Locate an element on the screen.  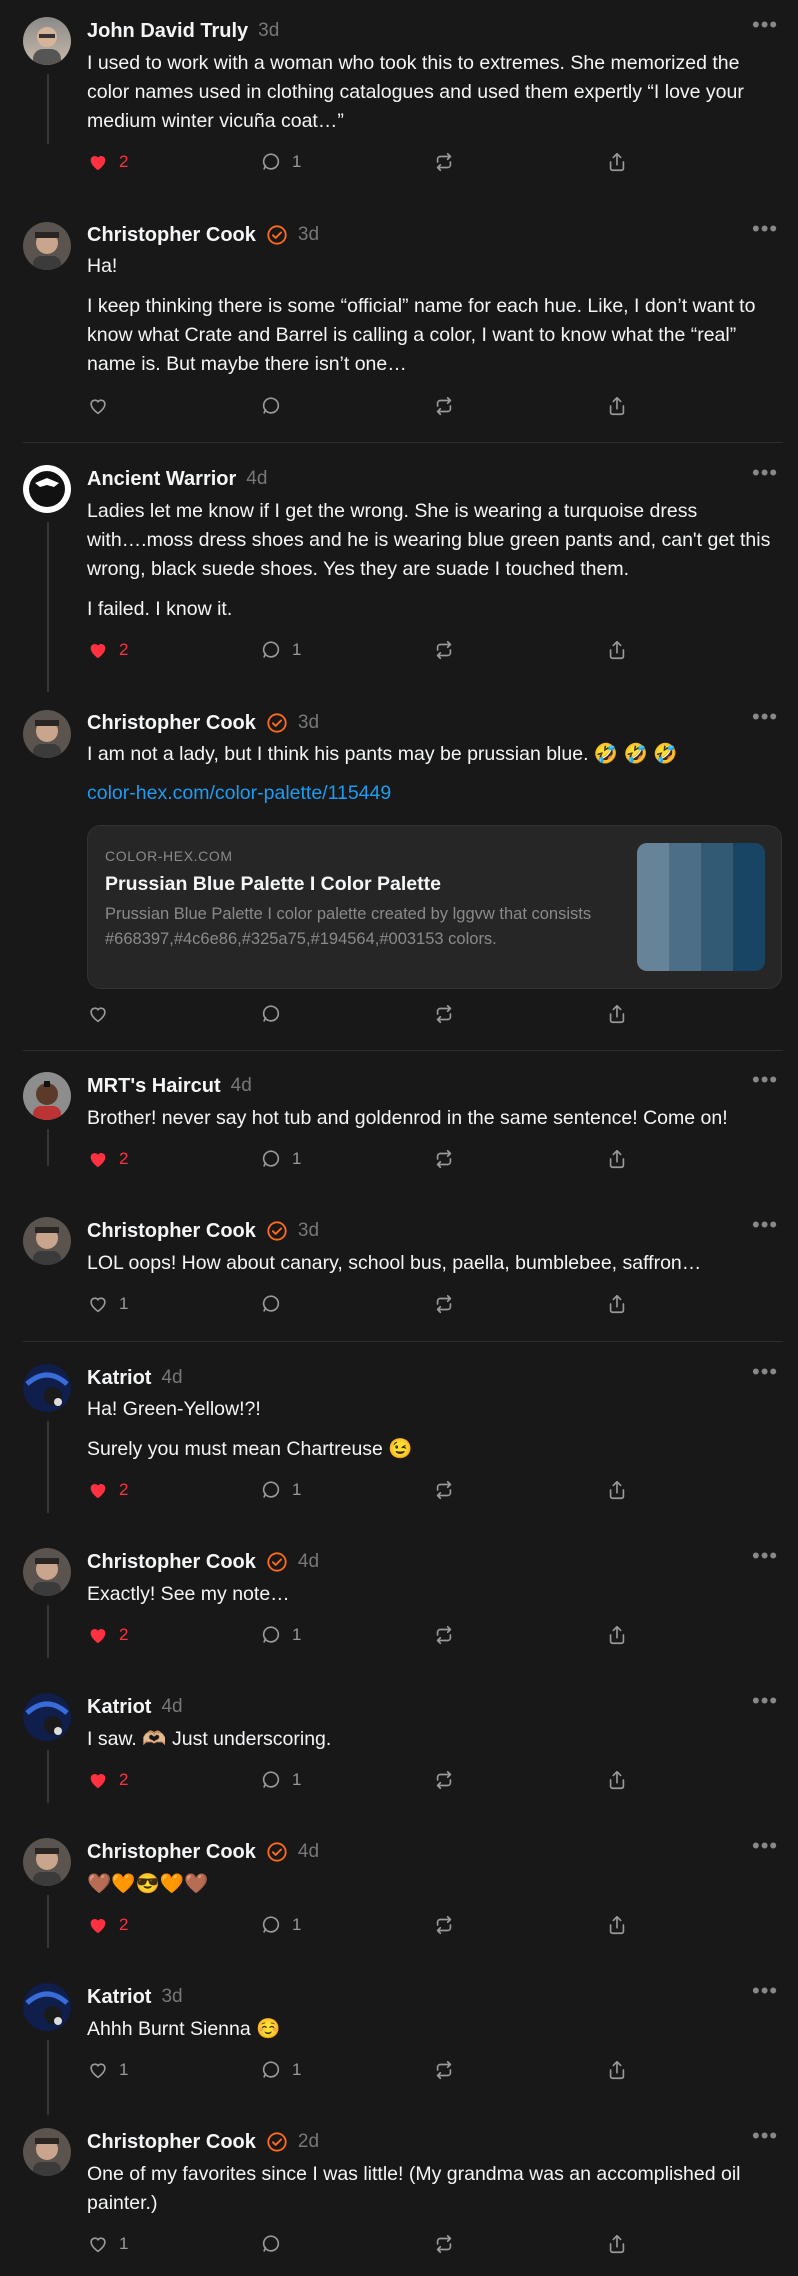
author: MRT's Haircut 4d is located at coordinates (169, 1086).